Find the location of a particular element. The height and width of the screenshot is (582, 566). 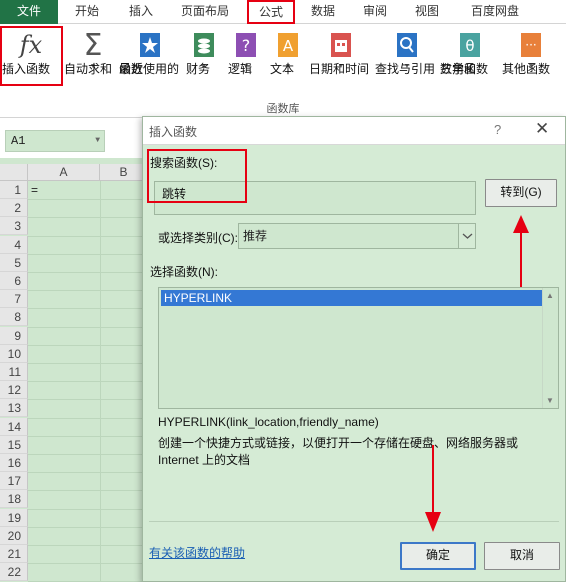

question-book-icon: ? is located at coordinates (246, 45).